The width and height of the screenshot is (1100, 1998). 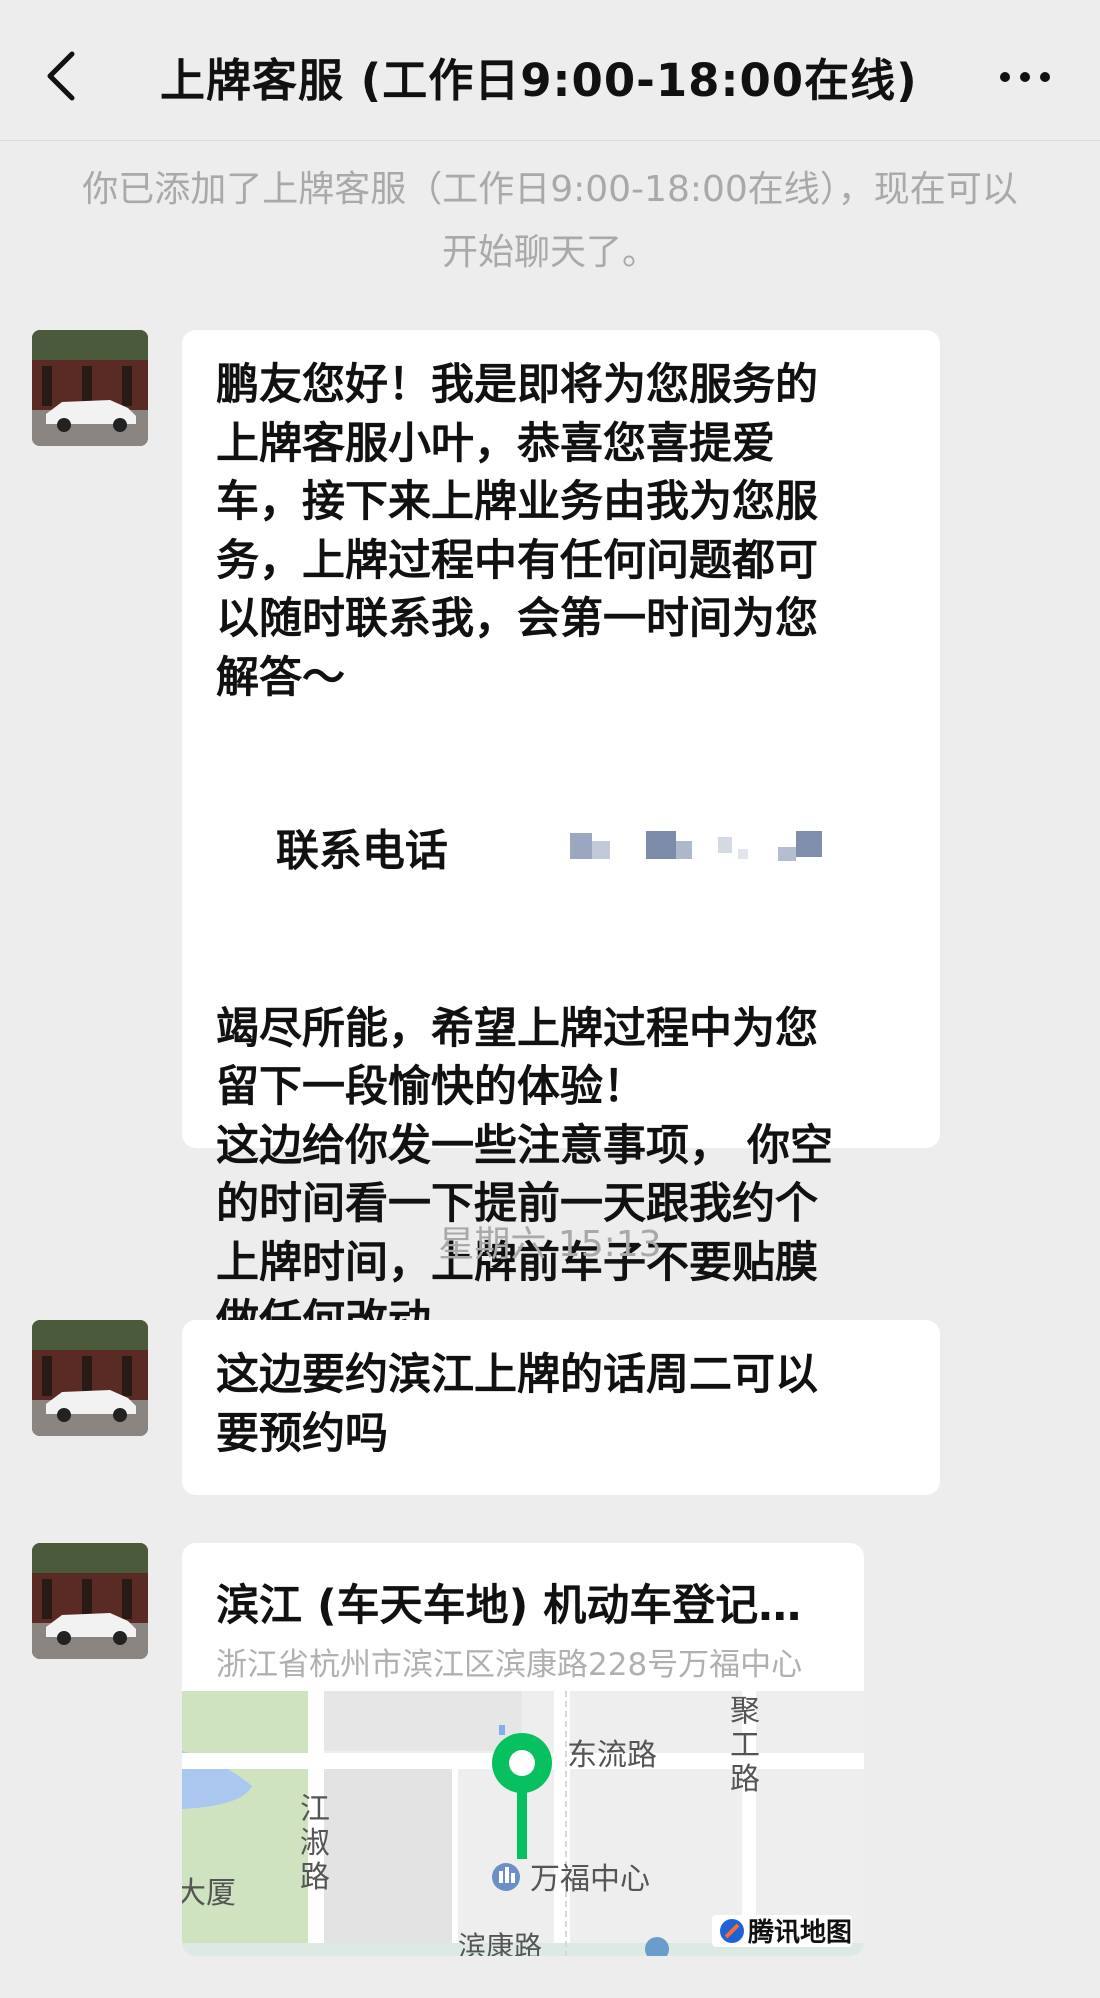 What do you see at coordinates (517, 1404) in the screenshot?
I see `message-text: 这边要约滨江上牌的话周二可以 要预约吗` at bounding box center [517, 1404].